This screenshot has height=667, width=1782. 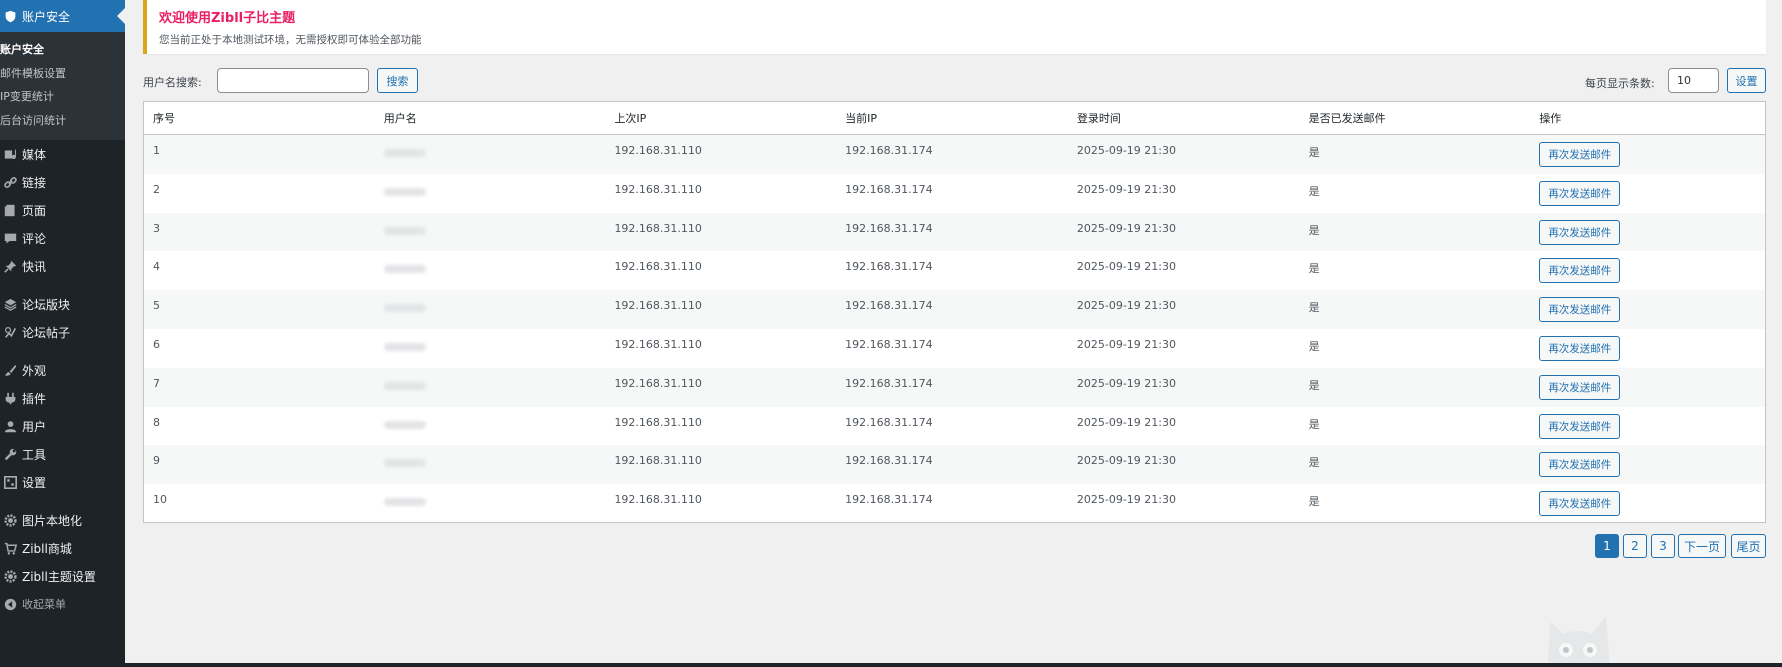 What do you see at coordinates (1748, 546) in the screenshot?
I see `last-page-button: 尾页` at bounding box center [1748, 546].